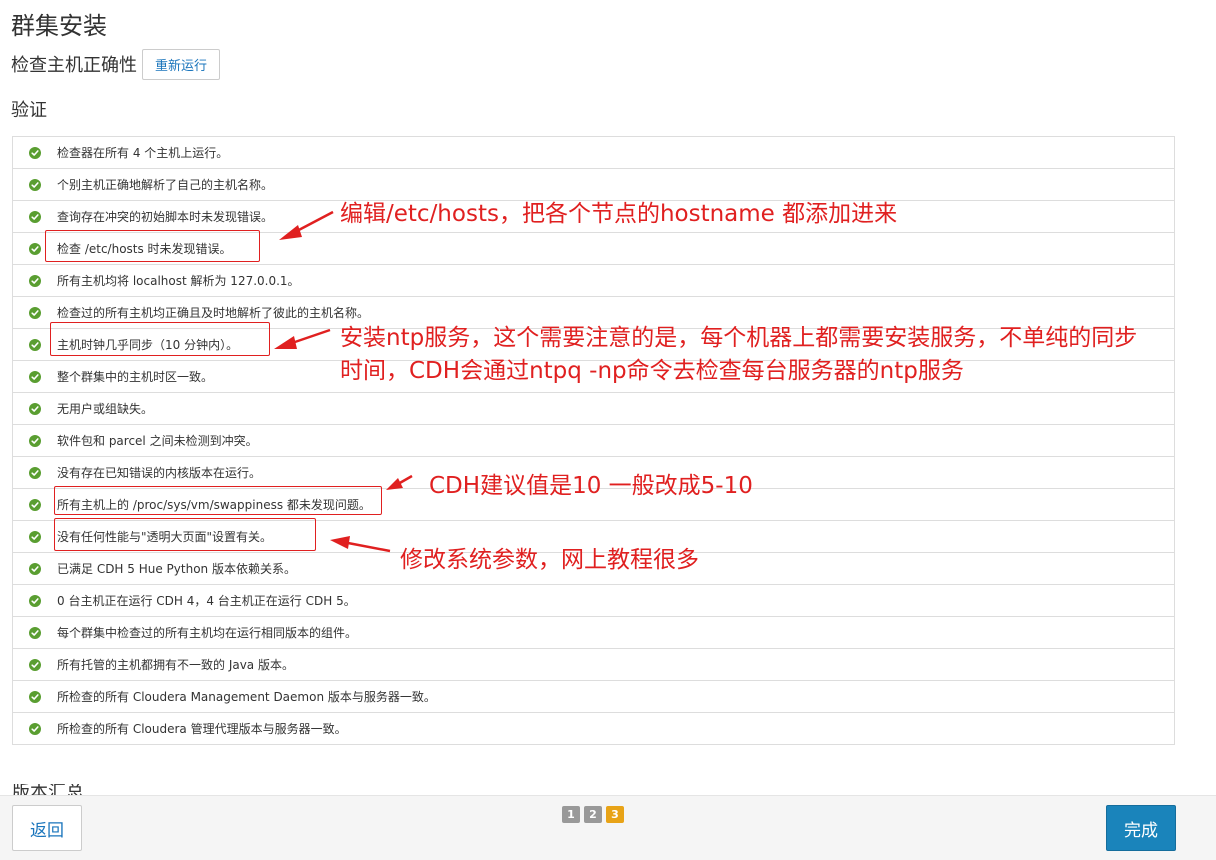 The height and width of the screenshot is (860, 1216). I want to click on validation-item: 软件包和 parcel 之间未检测到冲突。, so click(593, 440).